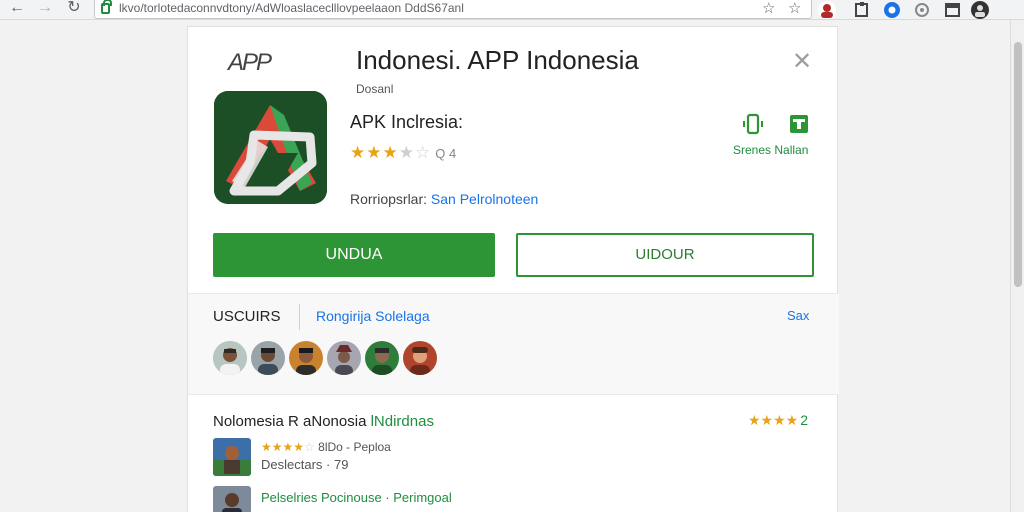  Describe the element at coordinates (406, 152) in the screenshot. I see `star-empty-icon: ★` at that location.